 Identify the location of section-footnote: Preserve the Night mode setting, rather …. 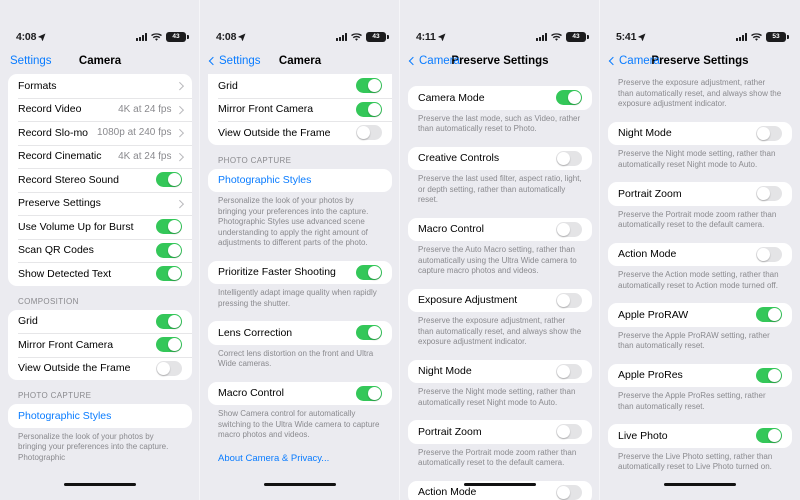
(697, 159).